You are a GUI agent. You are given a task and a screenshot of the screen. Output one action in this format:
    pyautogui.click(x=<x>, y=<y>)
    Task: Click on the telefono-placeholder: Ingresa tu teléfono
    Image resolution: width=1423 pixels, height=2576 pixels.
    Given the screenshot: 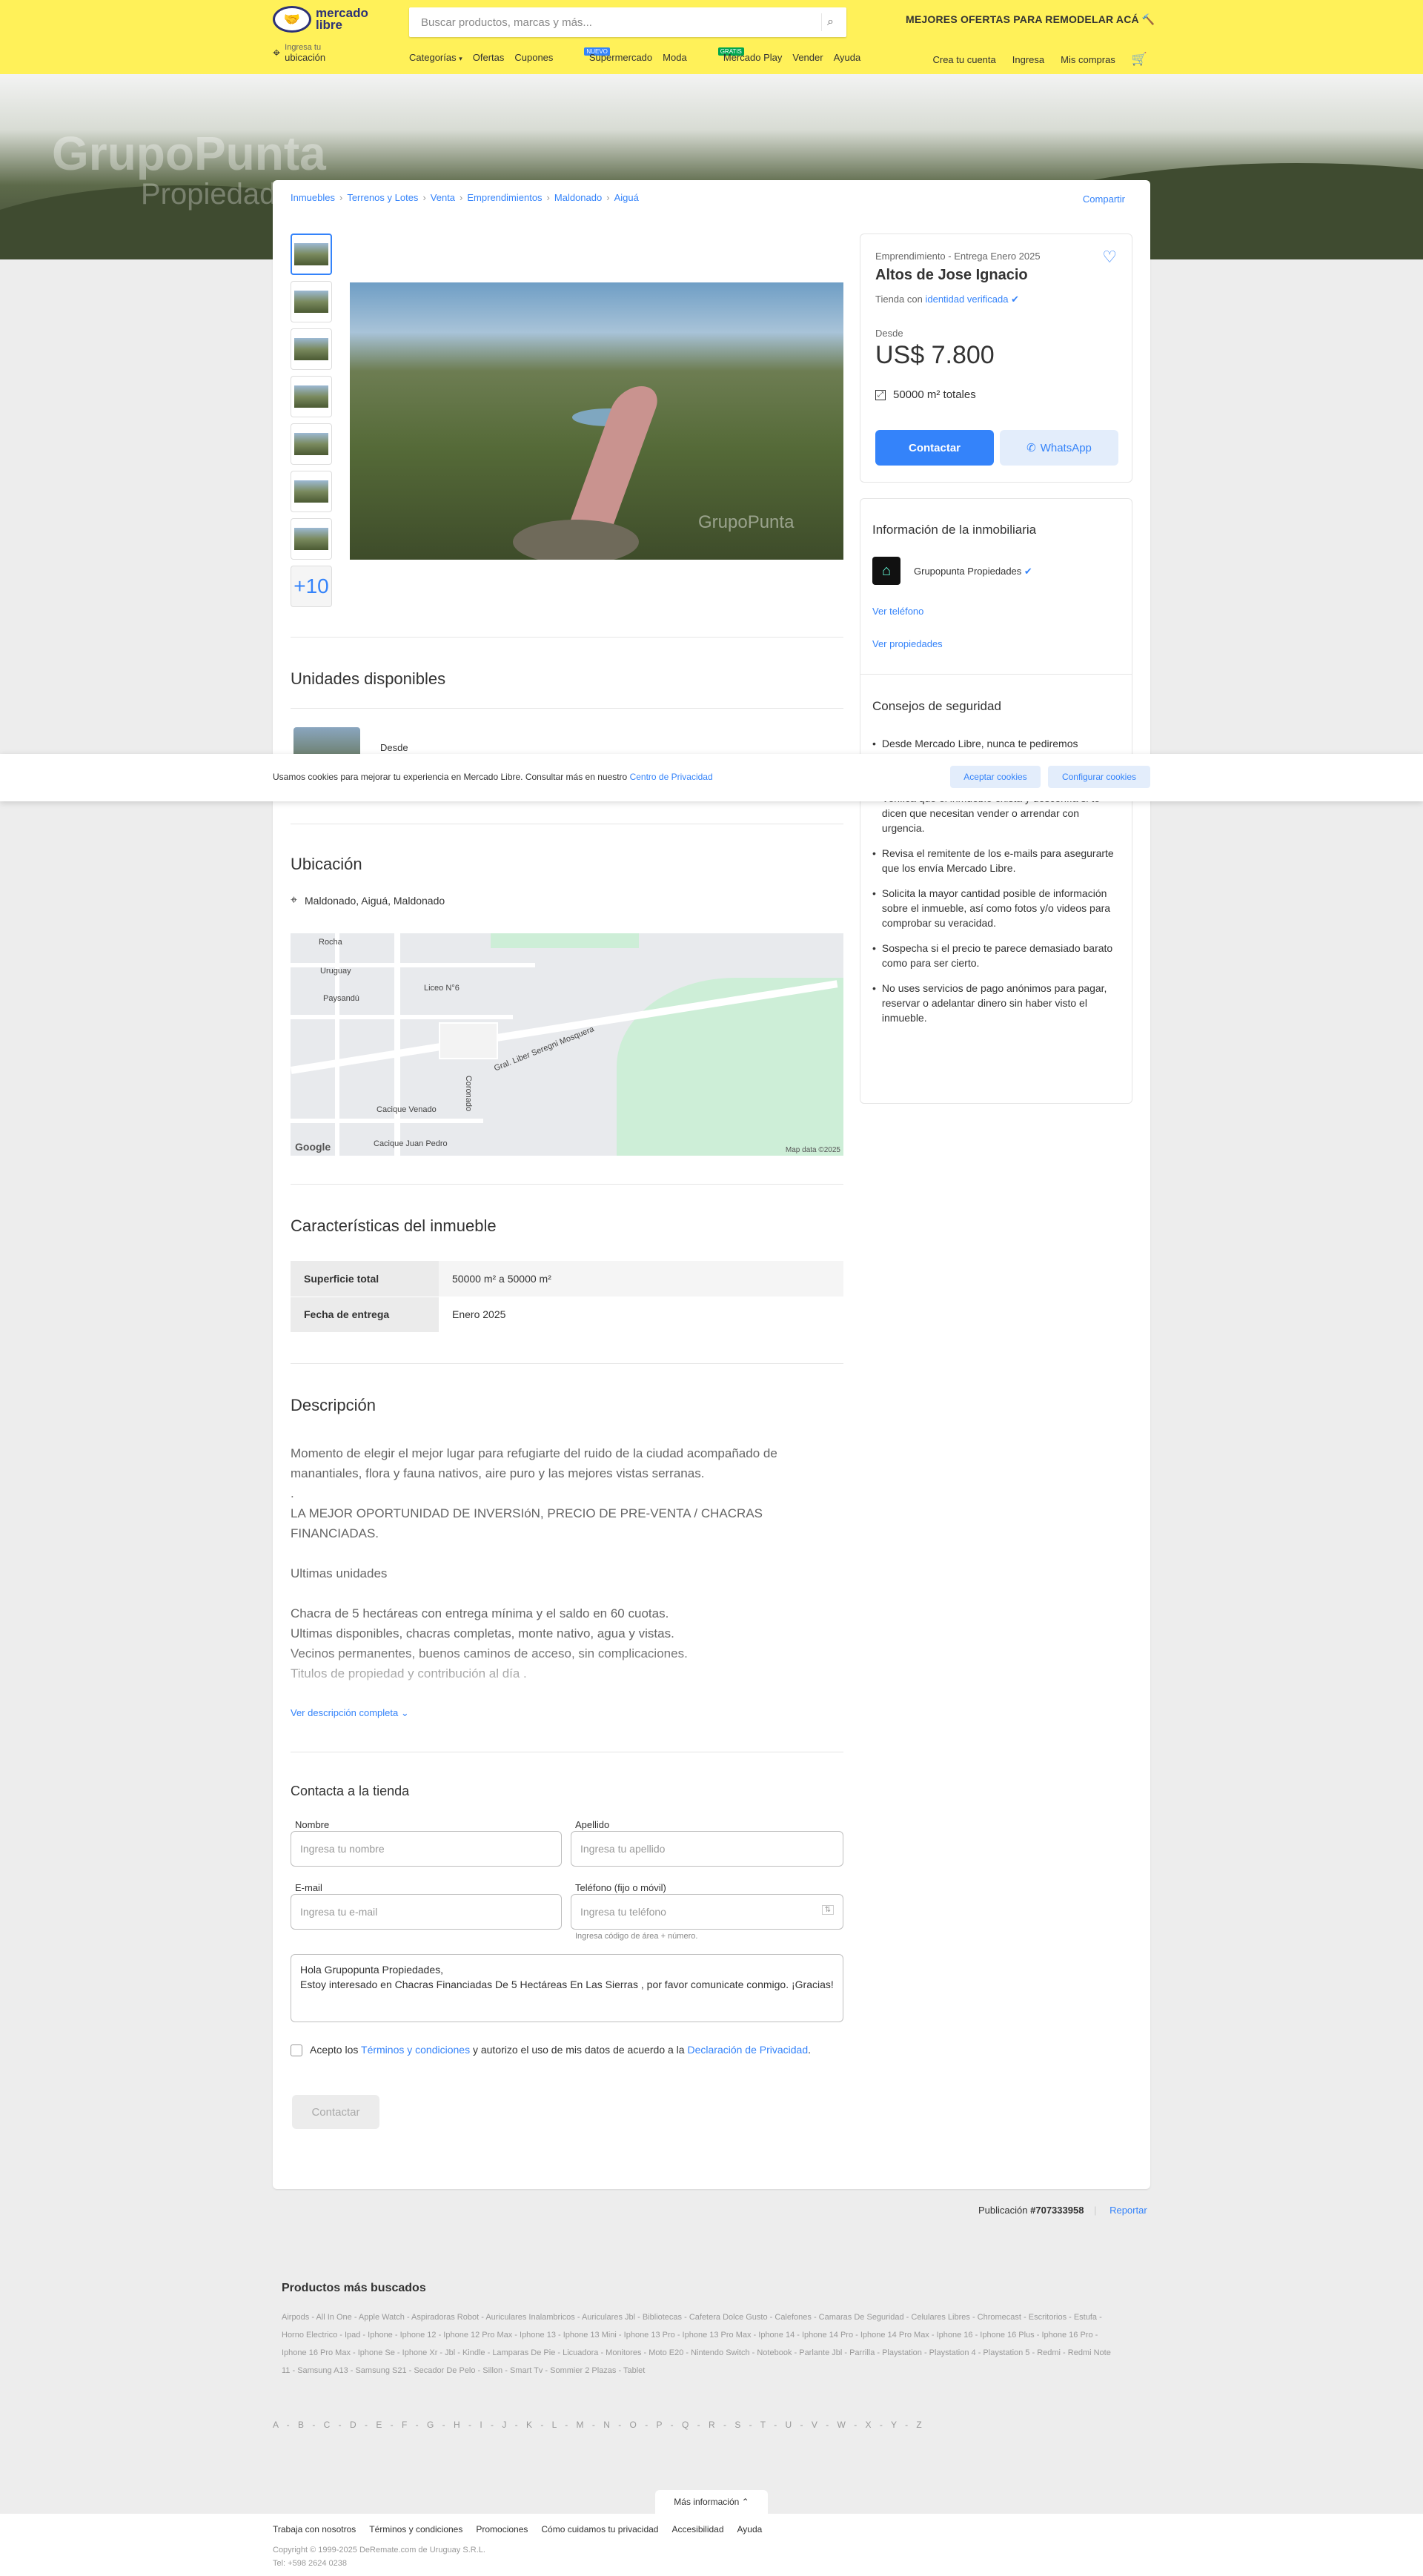 What is the action you would take?
    pyautogui.click(x=623, y=1912)
    